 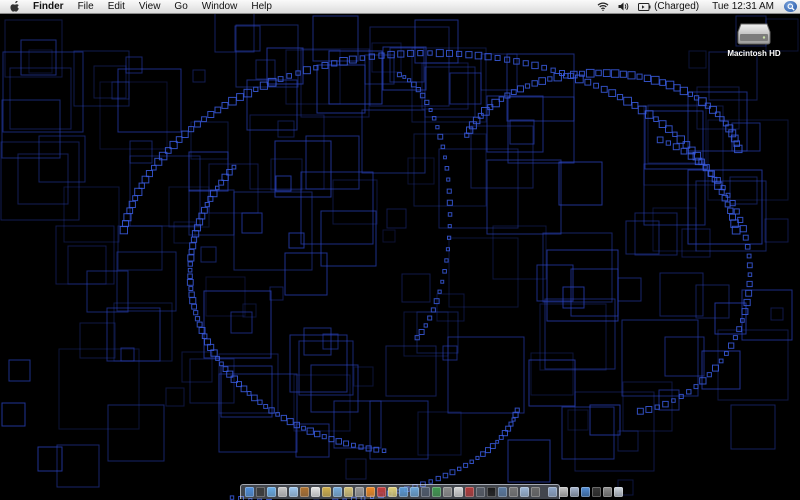 I want to click on dock-item-terminal, so click(x=491, y=492).